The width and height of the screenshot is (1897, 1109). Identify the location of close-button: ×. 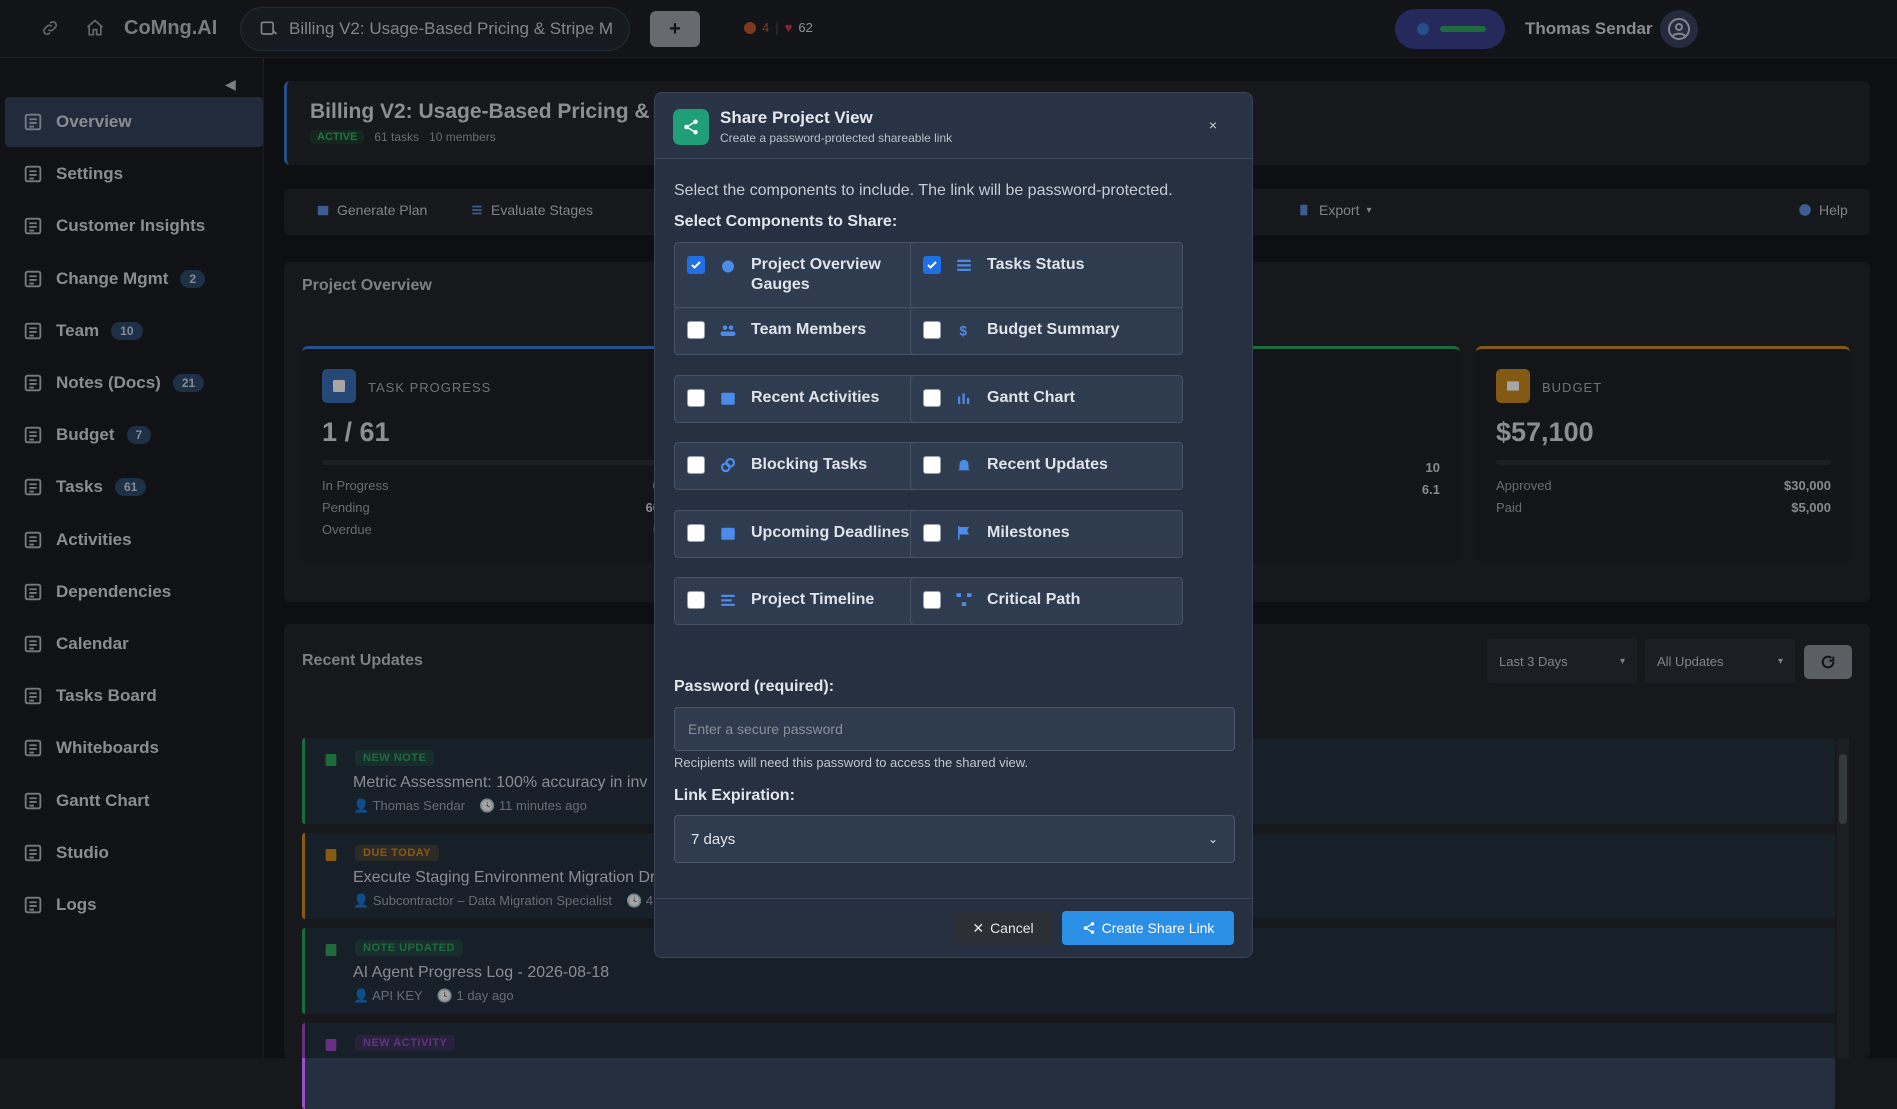
(1213, 125).